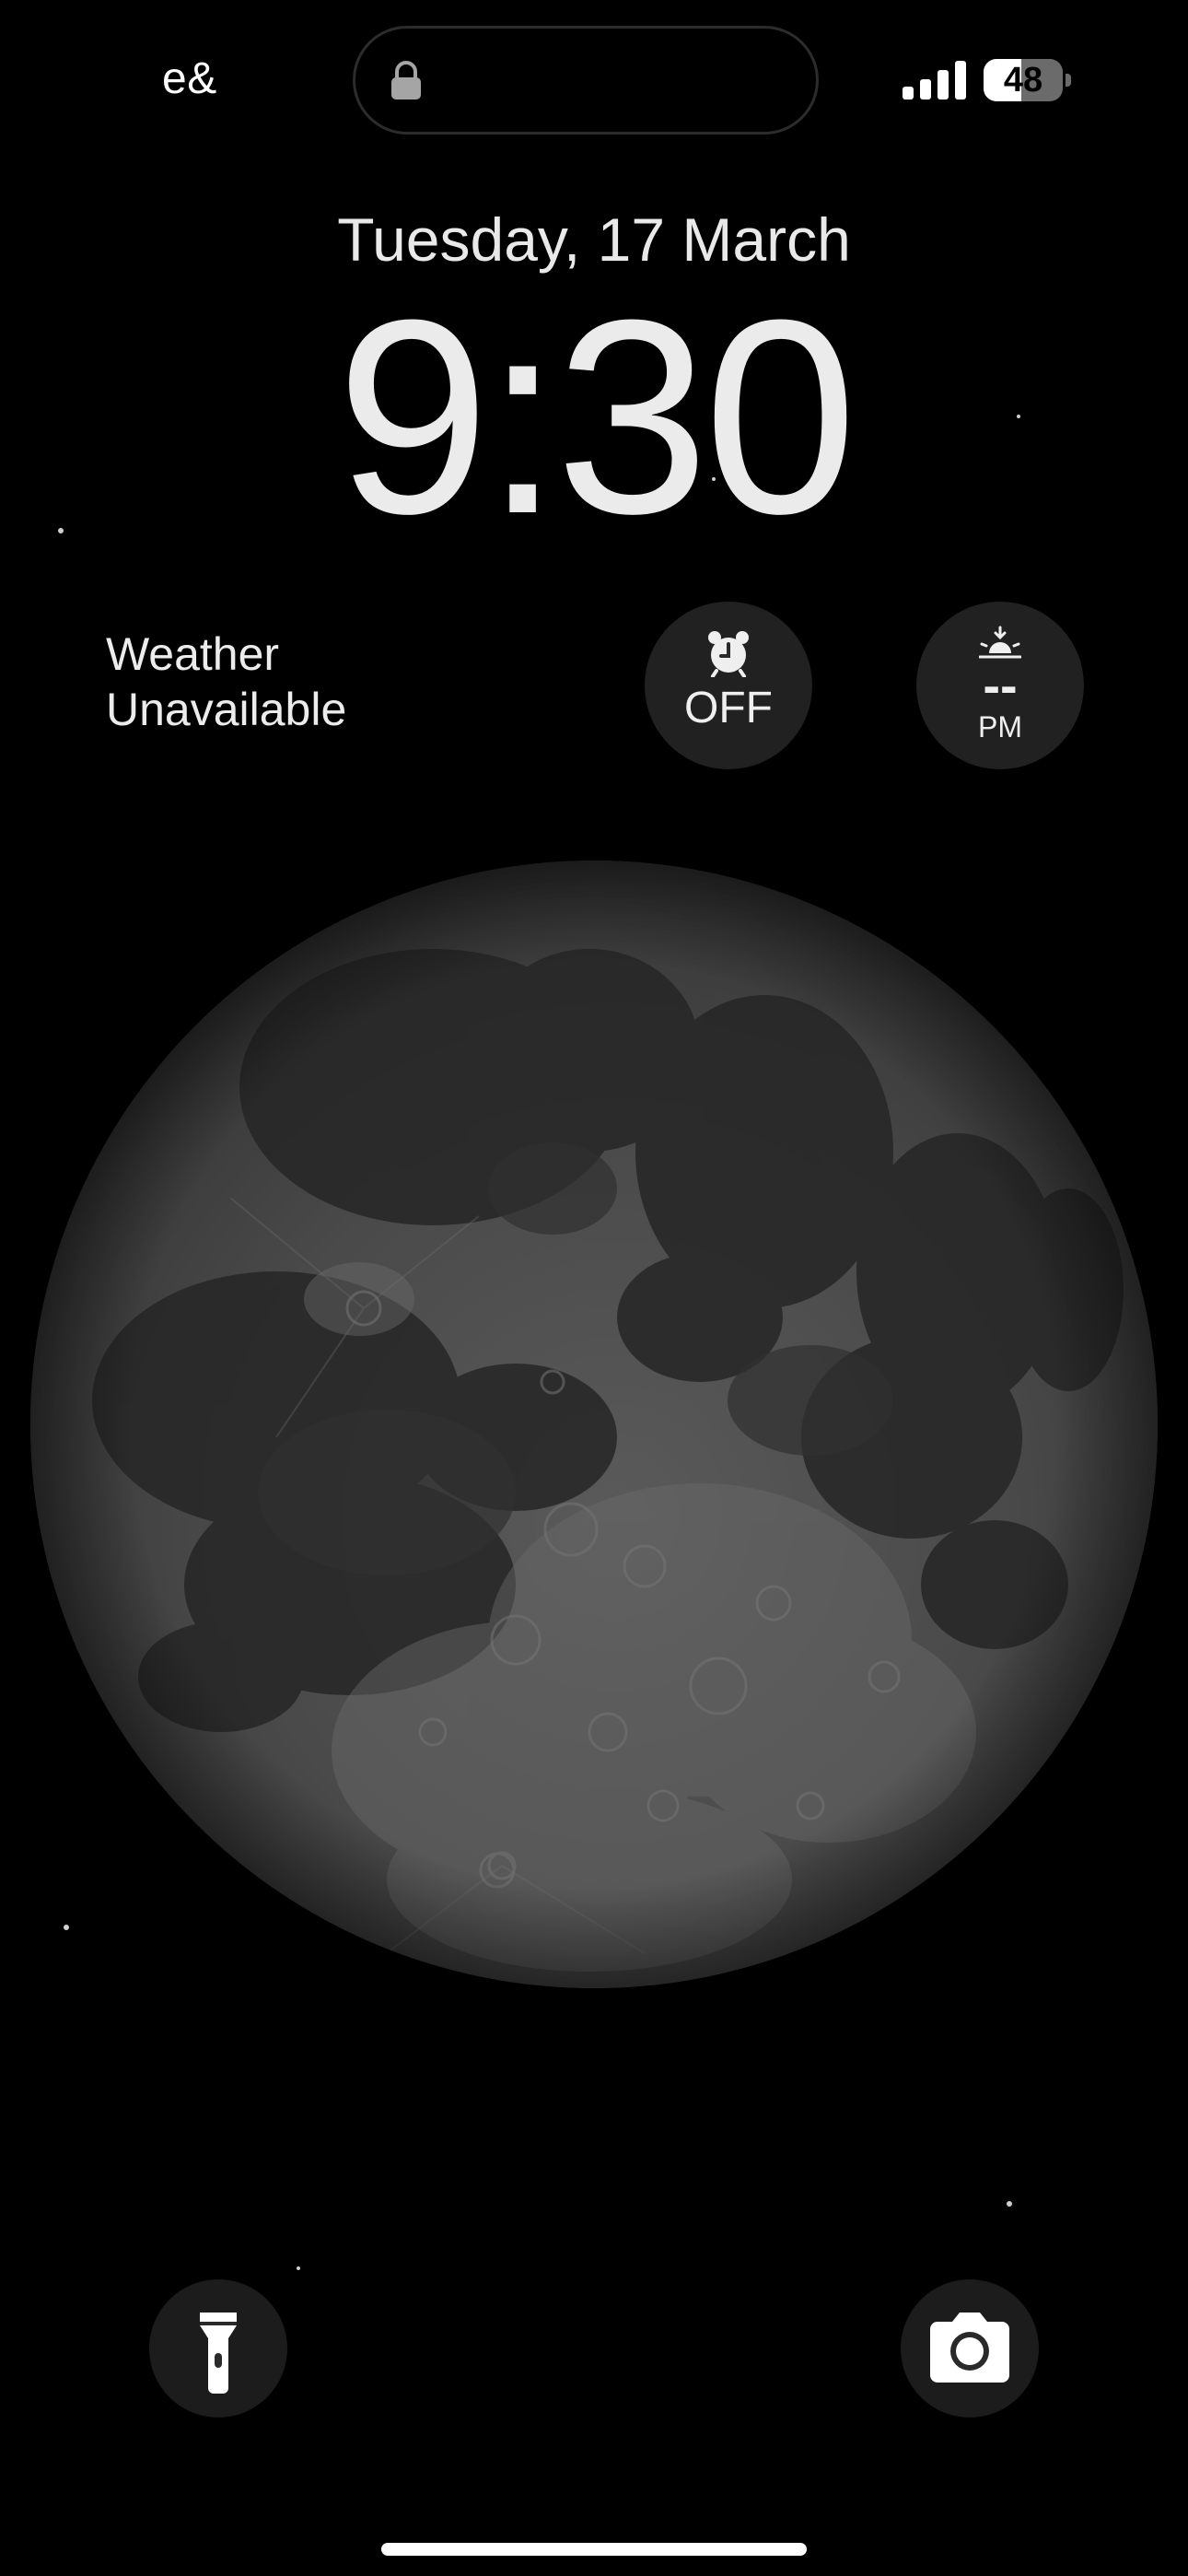  What do you see at coordinates (594, 2549) in the screenshot?
I see `home-indicator` at bounding box center [594, 2549].